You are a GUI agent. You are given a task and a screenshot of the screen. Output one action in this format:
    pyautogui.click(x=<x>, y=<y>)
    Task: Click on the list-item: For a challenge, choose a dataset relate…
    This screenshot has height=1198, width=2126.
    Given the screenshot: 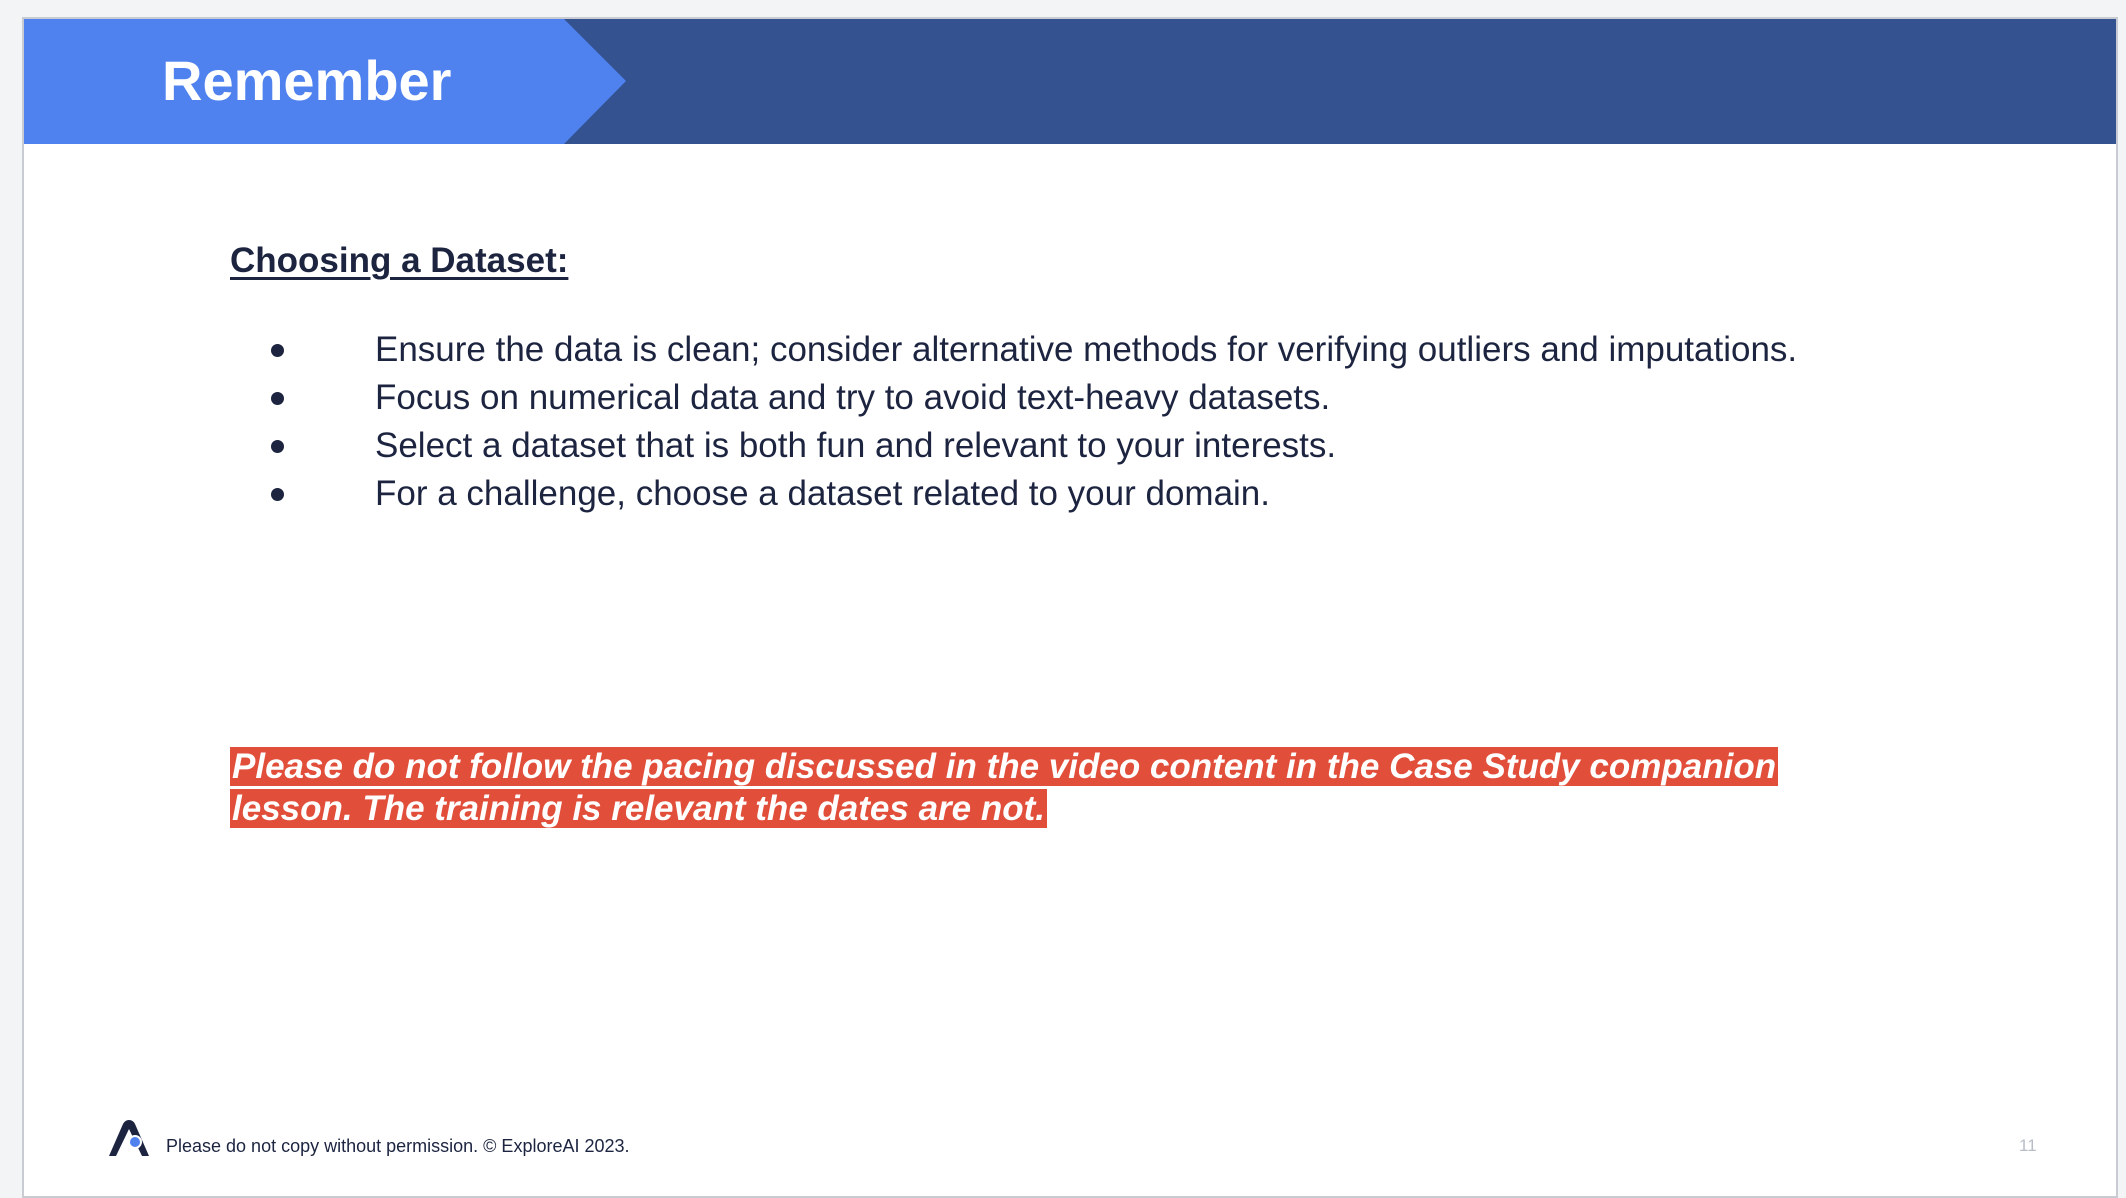 What is the action you would take?
    pyautogui.click(x=1029, y=494)
    